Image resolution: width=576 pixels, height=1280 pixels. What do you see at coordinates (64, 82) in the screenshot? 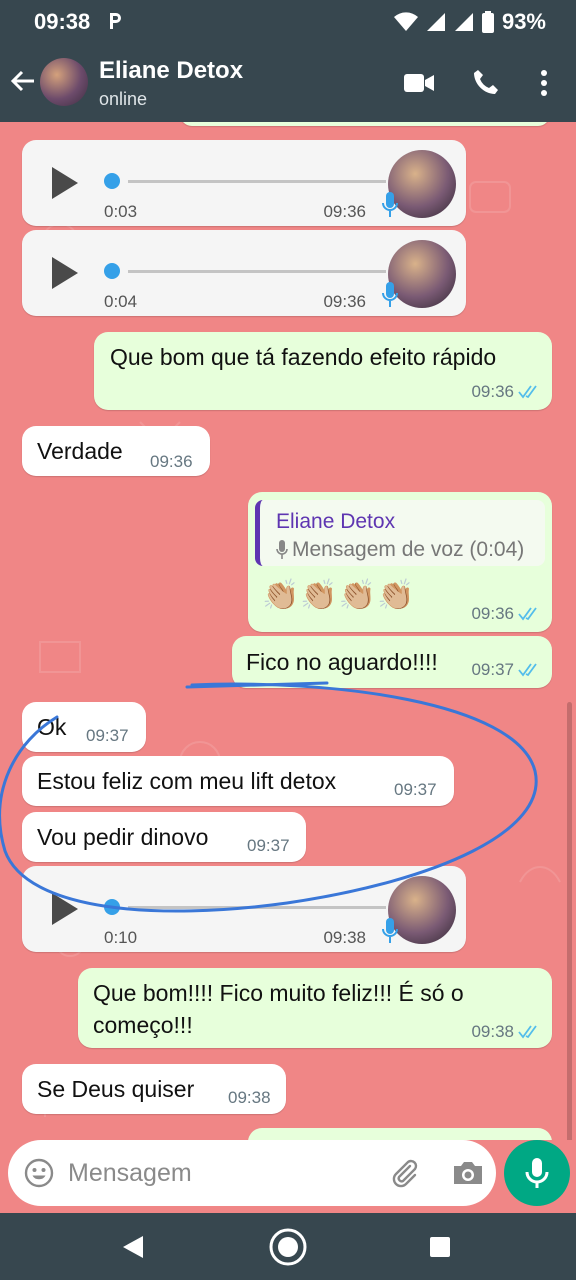
I see `contact-avatar` at bounding box center [64, 82].